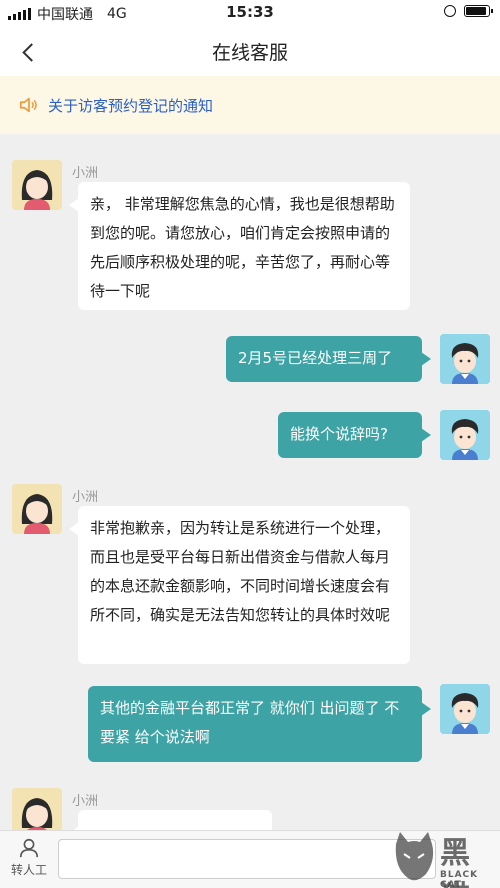  I want to click on speaker-icon, so click(28, 105).